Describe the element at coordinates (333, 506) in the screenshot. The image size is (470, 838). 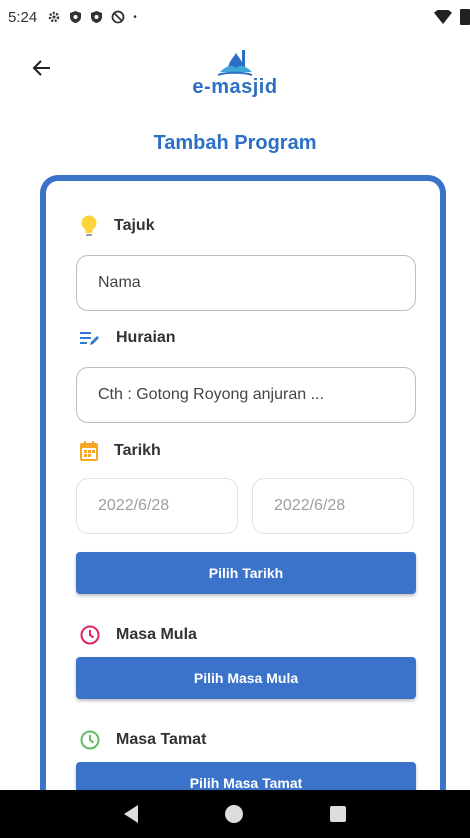
I see `end-date-field: 2022/6/28` at that location.